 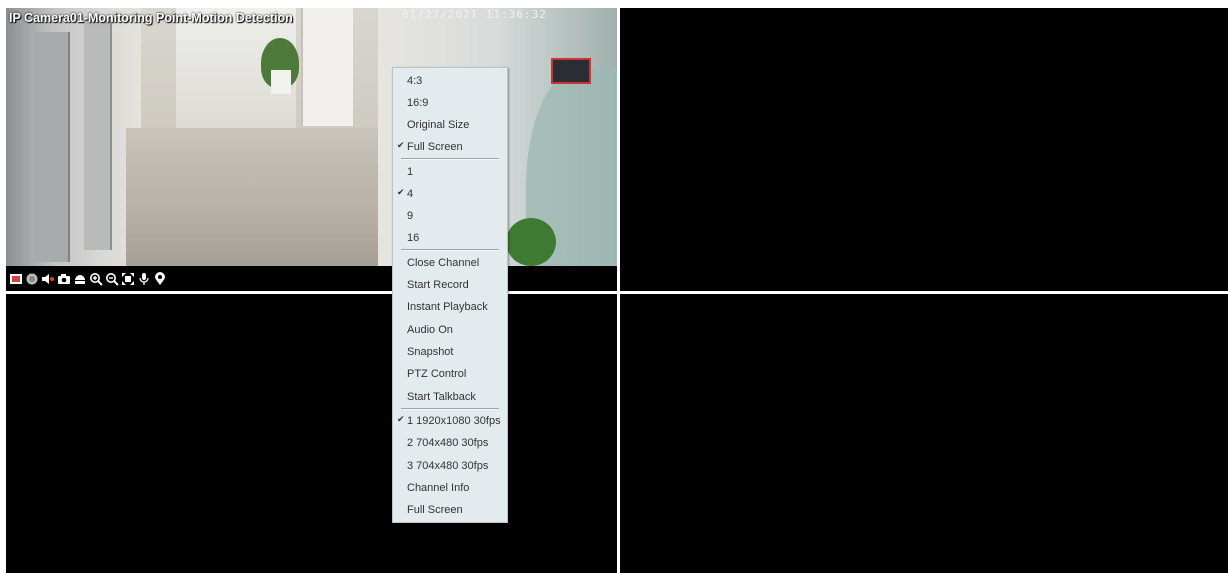 What do you see at coordinates (32, 279) in the screenshot?
I see `record-icon` at bounding box center [32, 279].